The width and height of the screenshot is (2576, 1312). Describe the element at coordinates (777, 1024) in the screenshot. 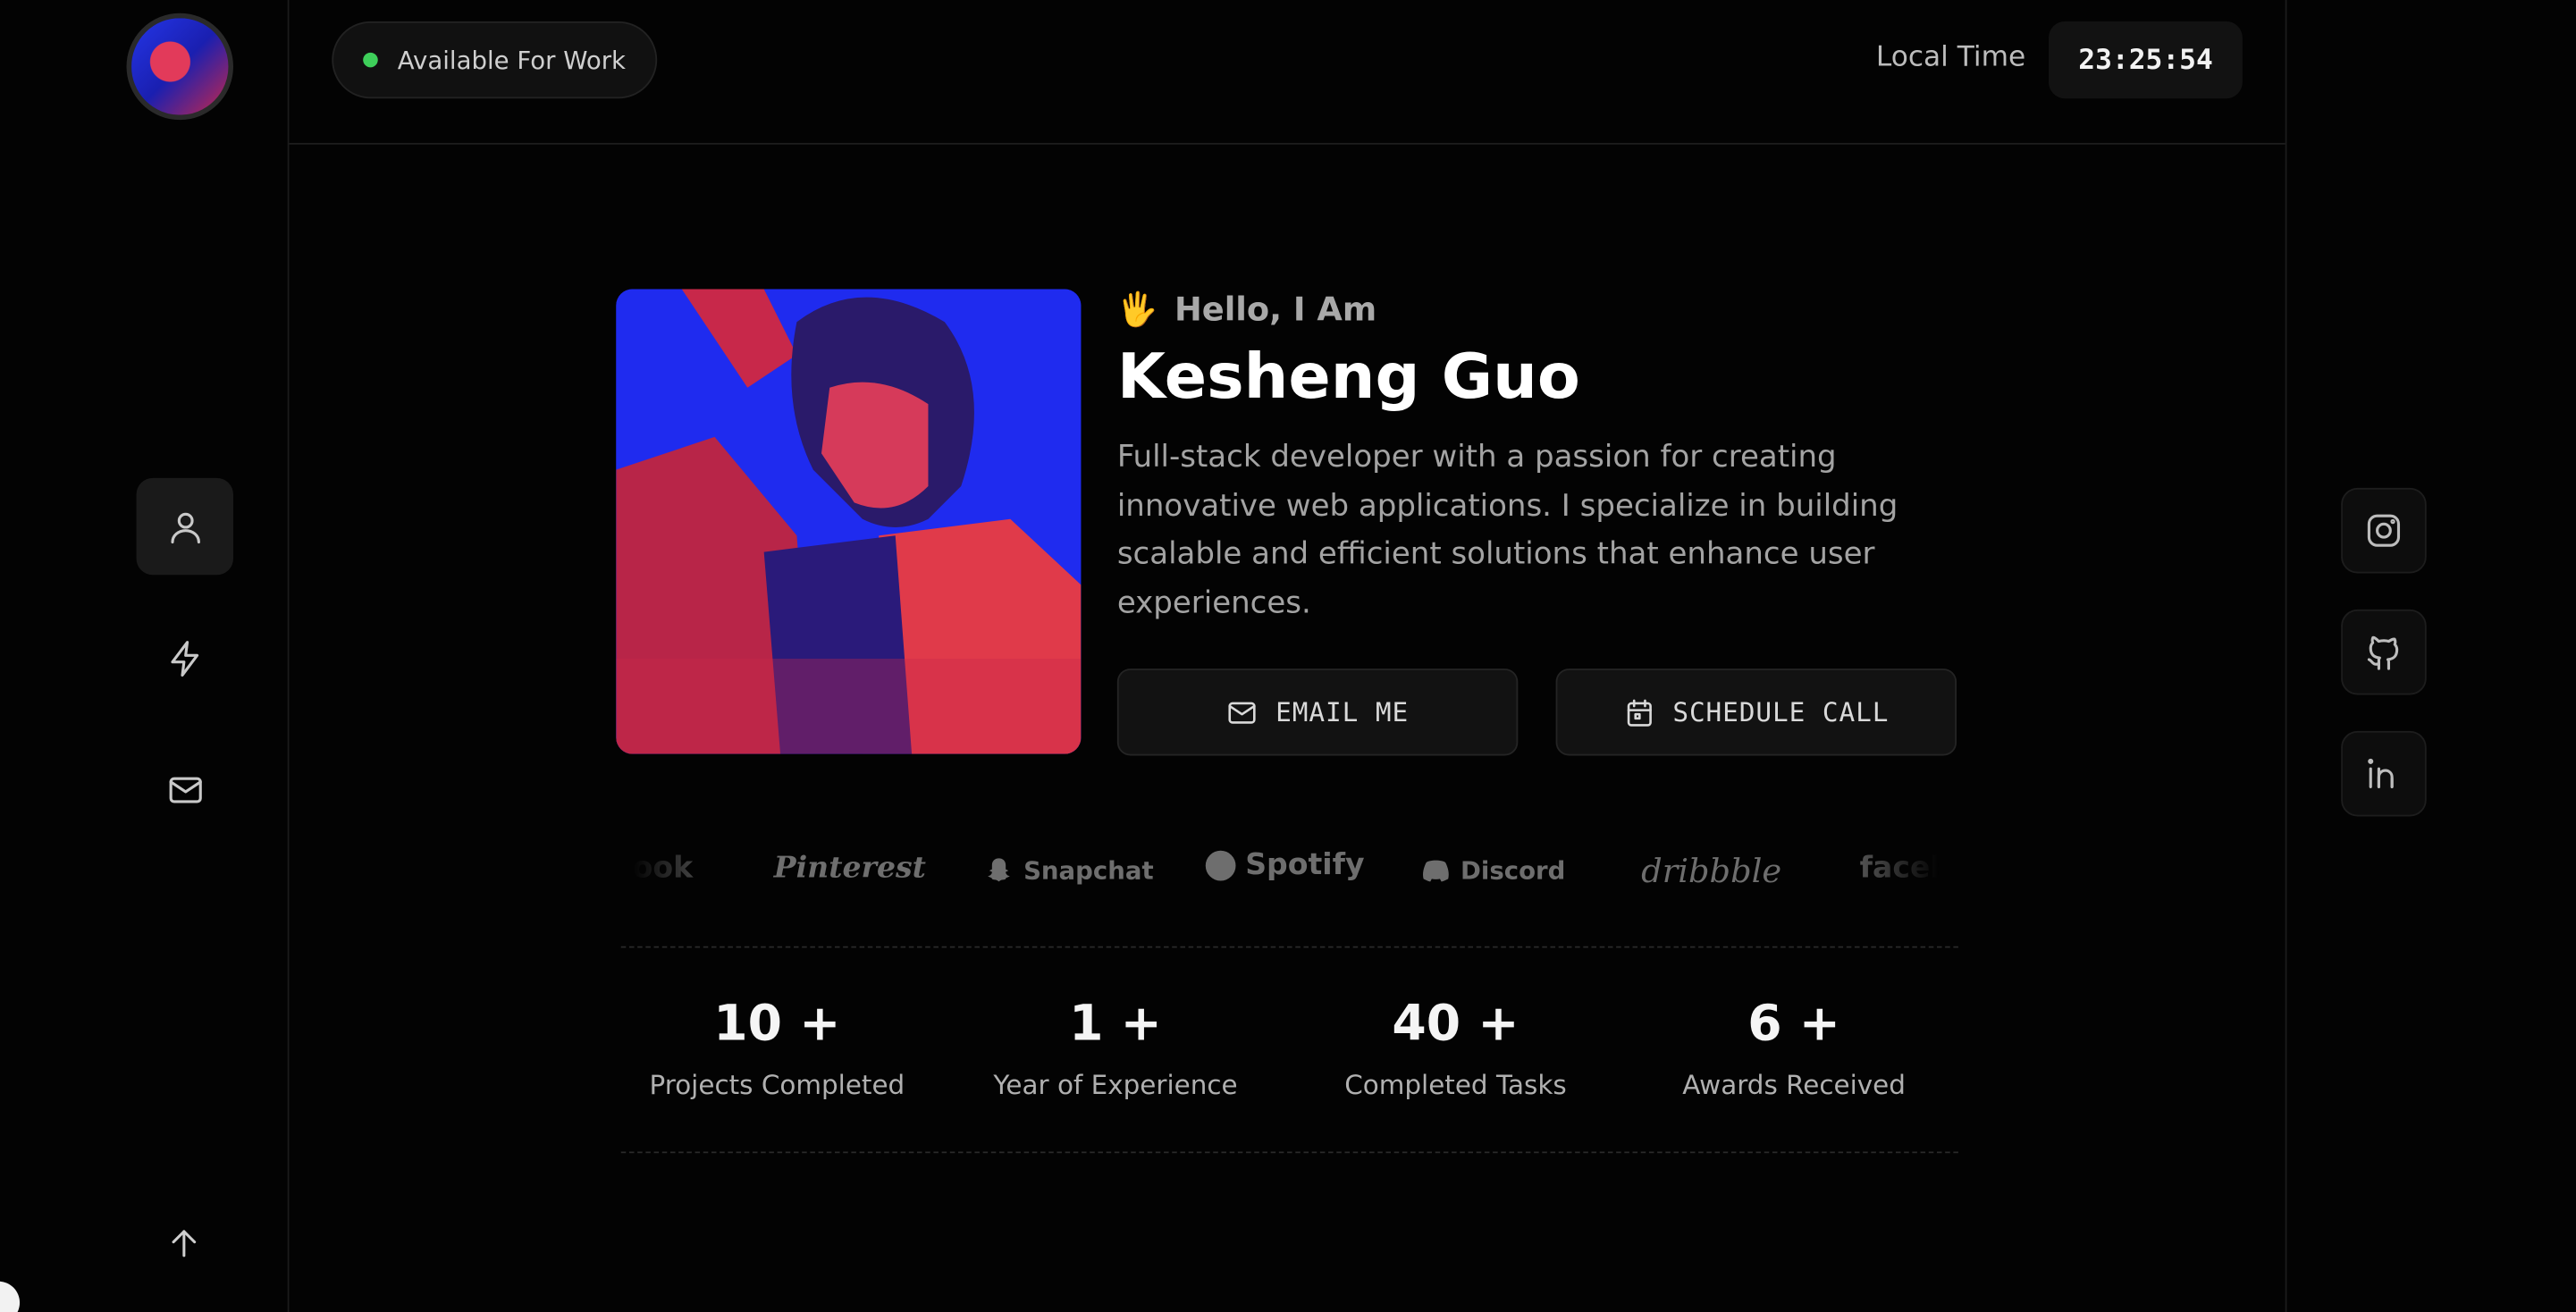

I see `stat-value: 10 +` at that location.